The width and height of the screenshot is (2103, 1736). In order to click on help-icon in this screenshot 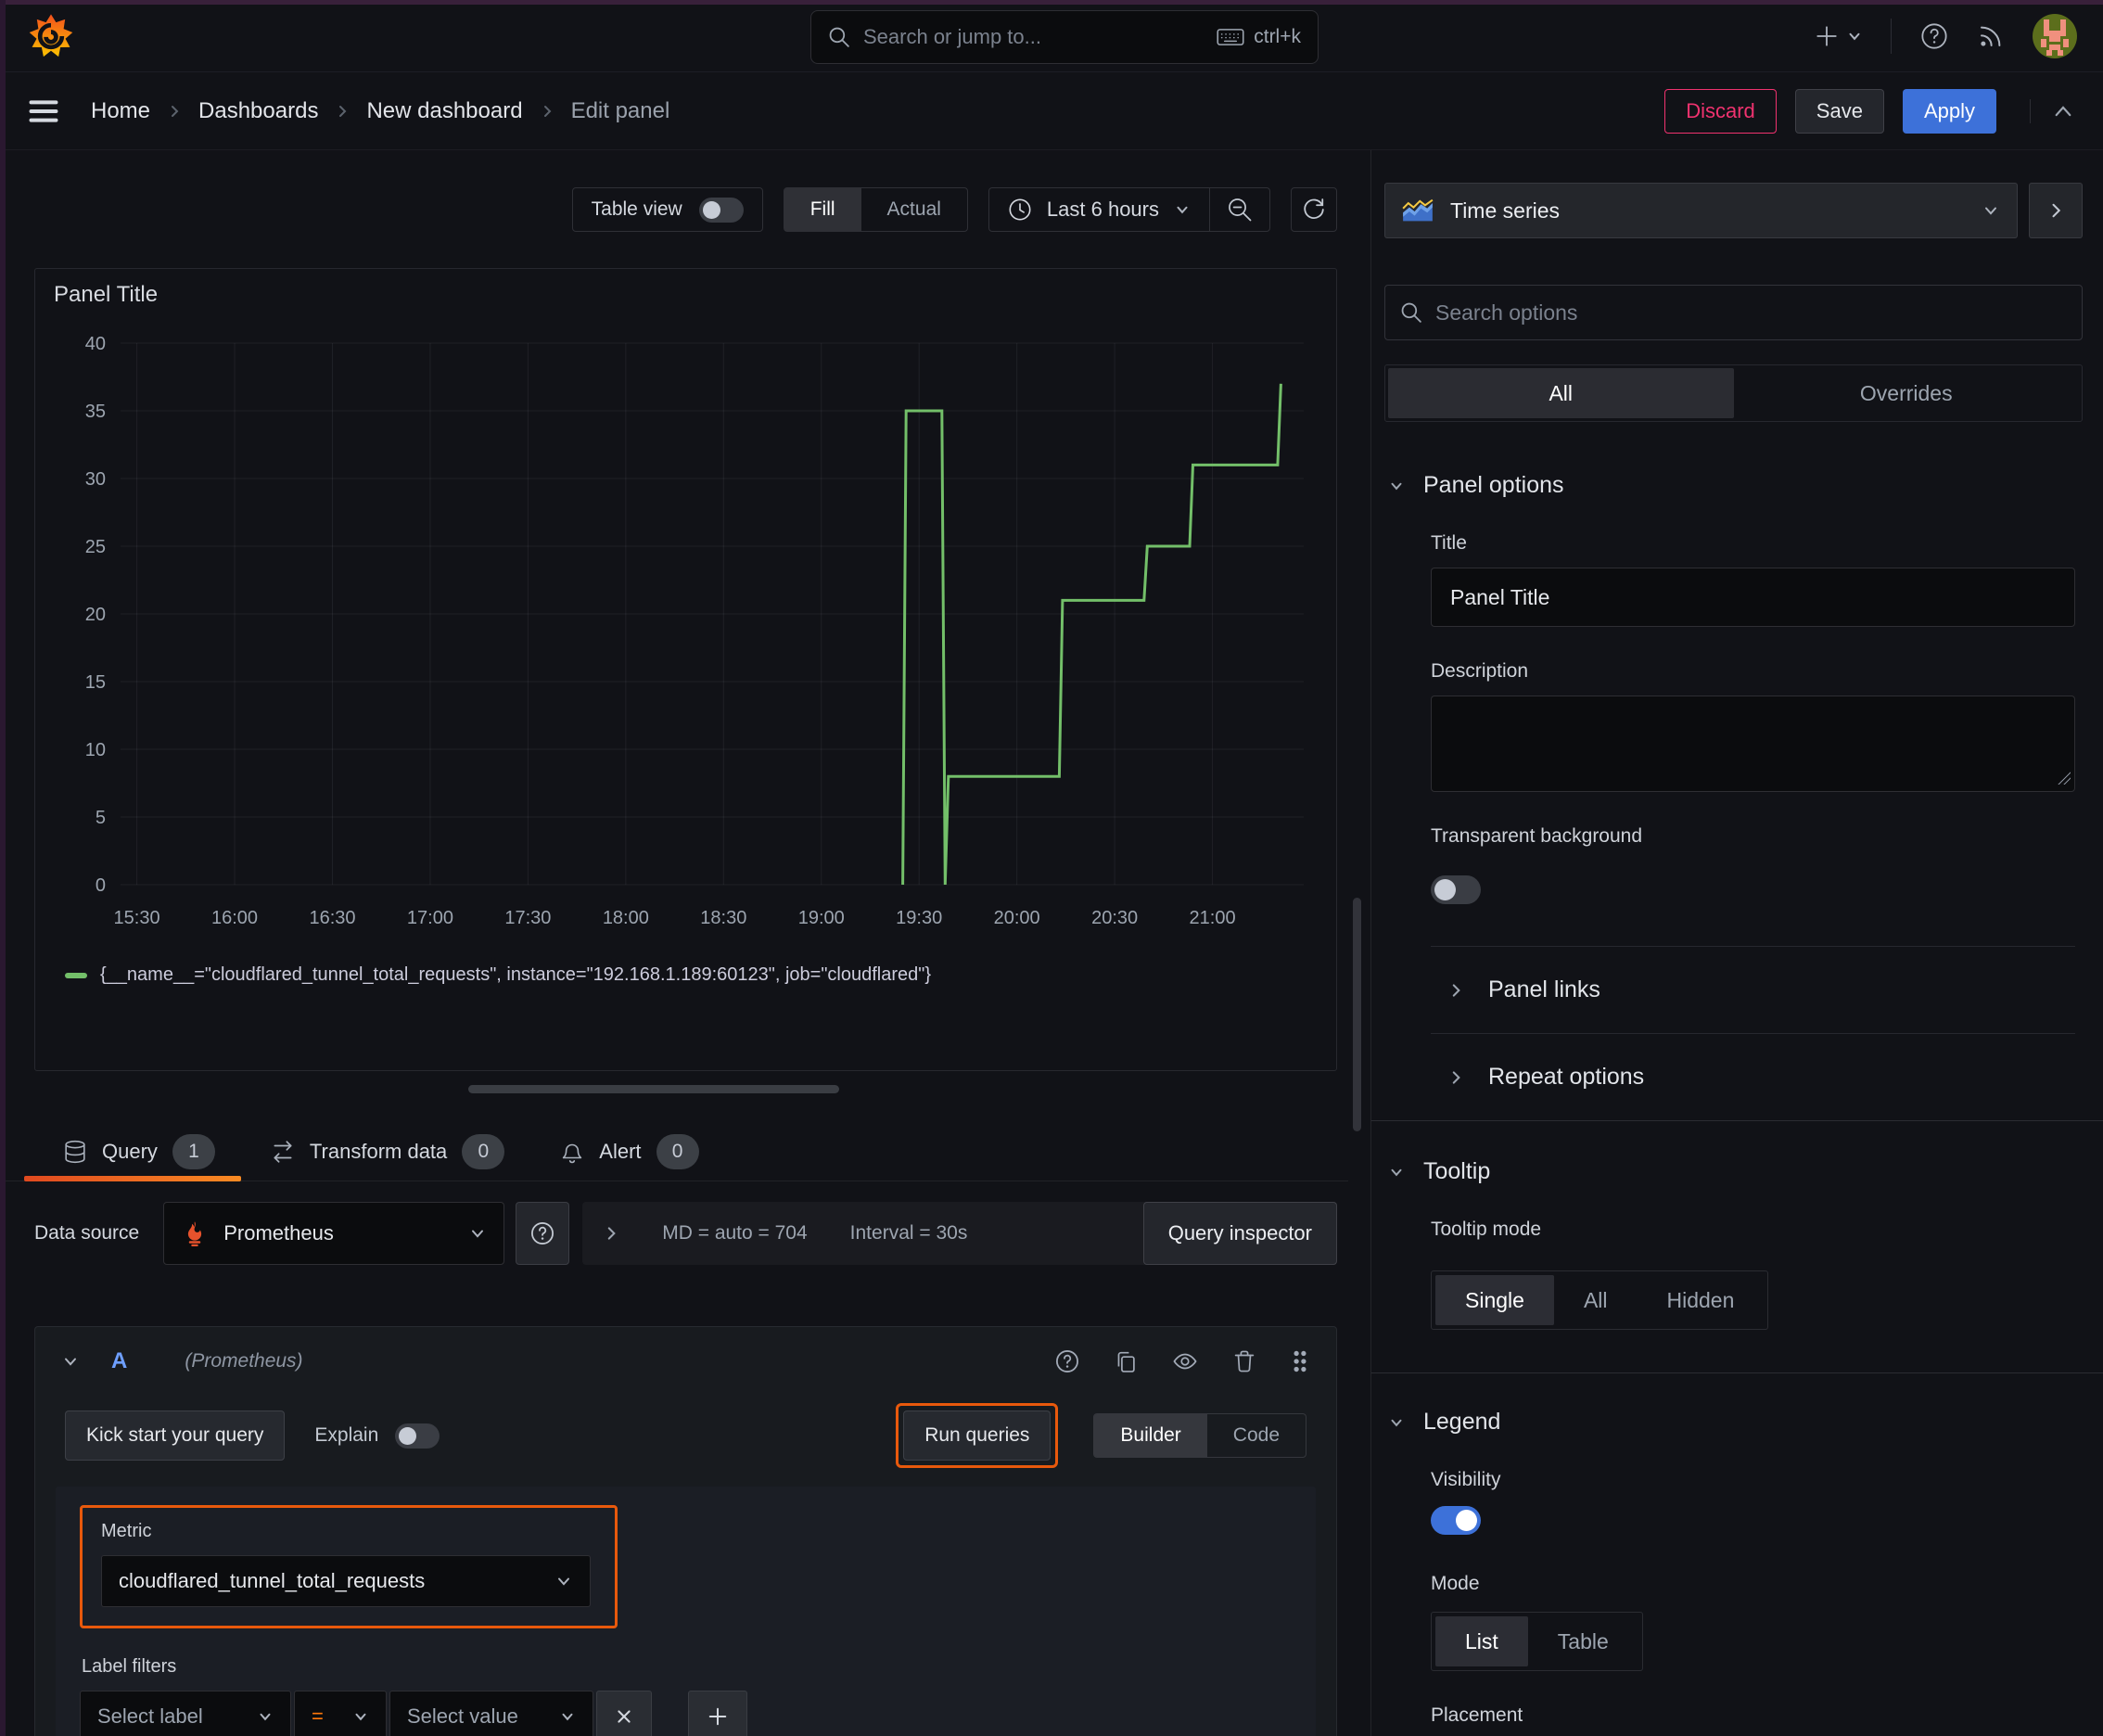, I will do `click(1934, 36)`.